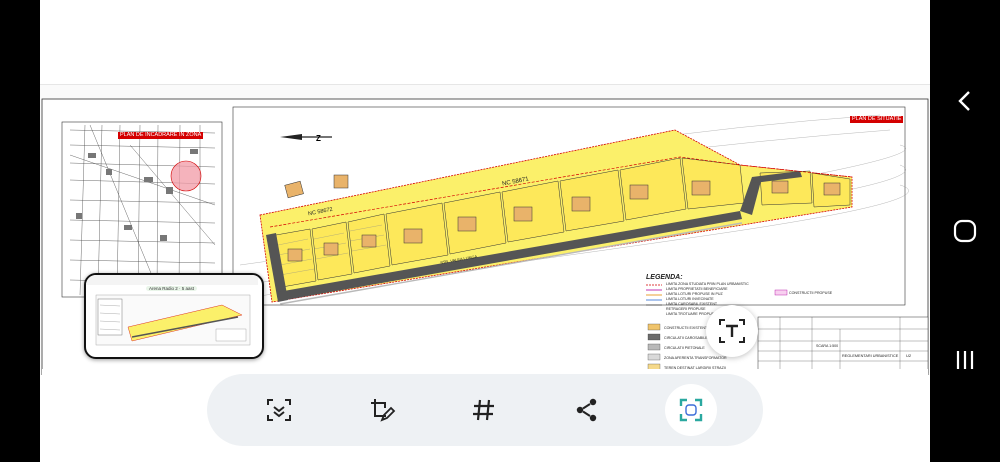 This screenshot has width=1000, height=462. I want to click on extract-text-button, so click(732, 331).